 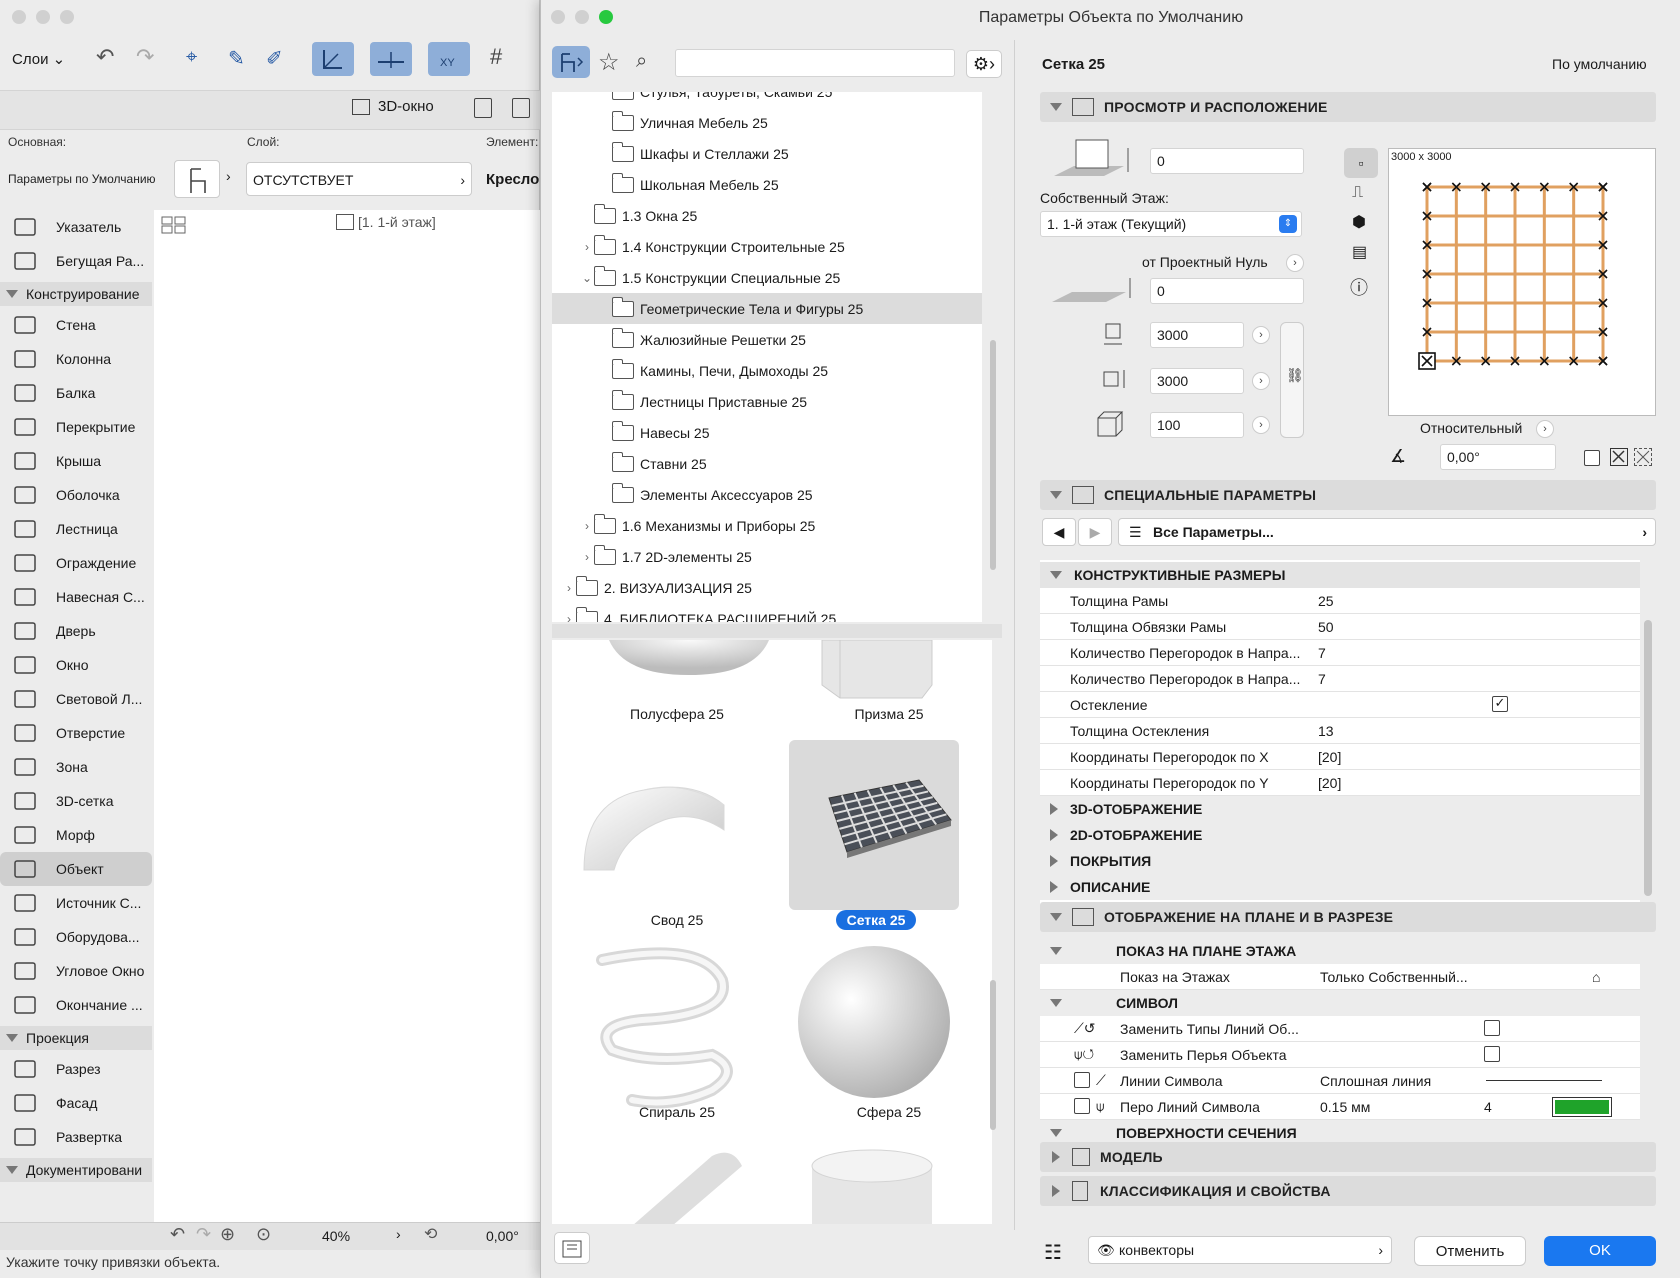 I want to click on layers-menu: Слои ⌄, so click(x=38, y=59).